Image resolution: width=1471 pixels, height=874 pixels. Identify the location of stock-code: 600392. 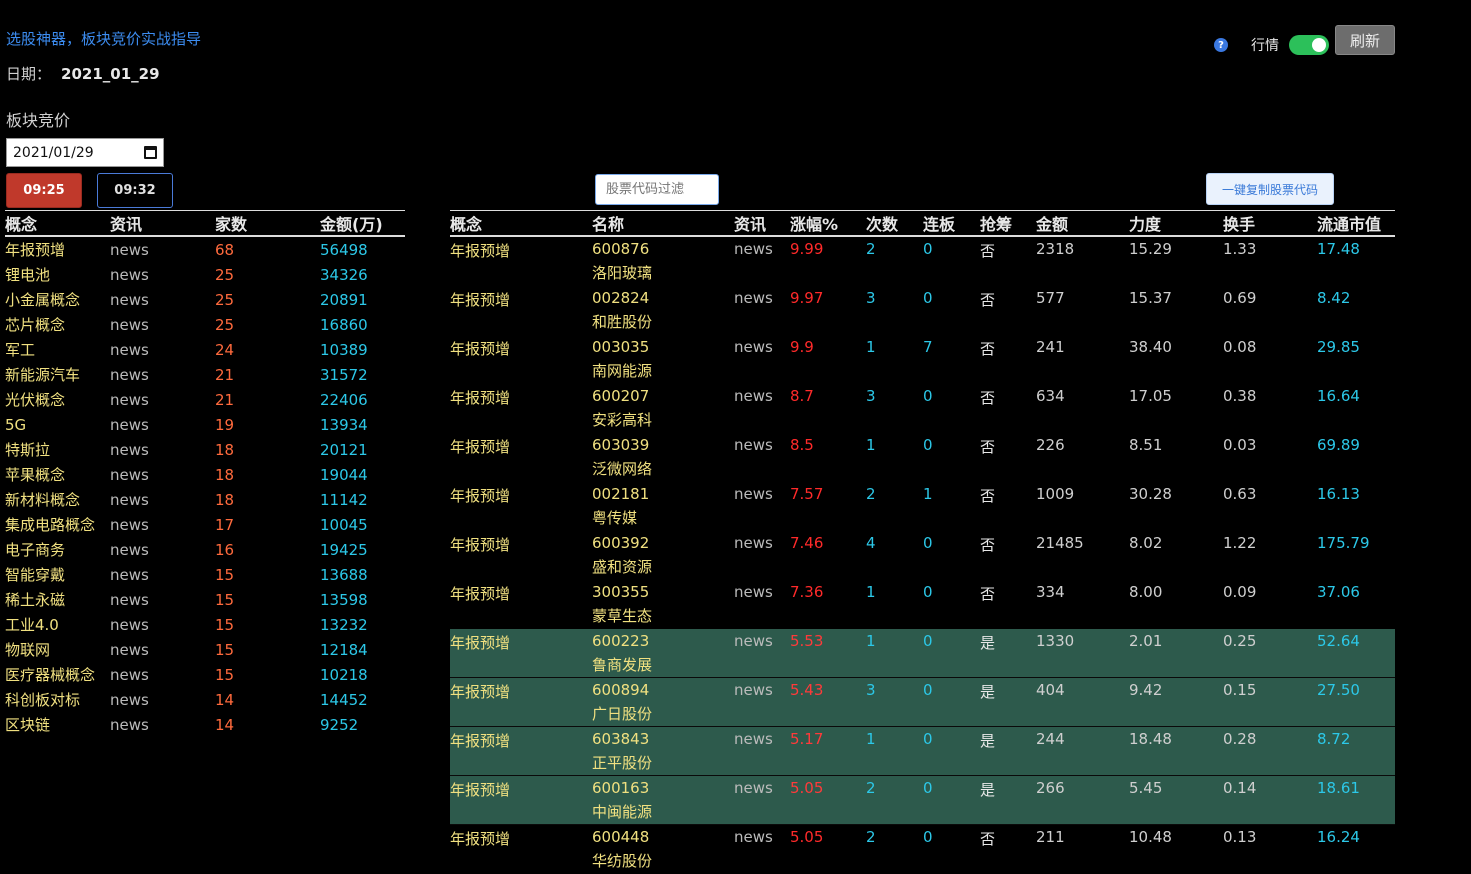
(663, 543).